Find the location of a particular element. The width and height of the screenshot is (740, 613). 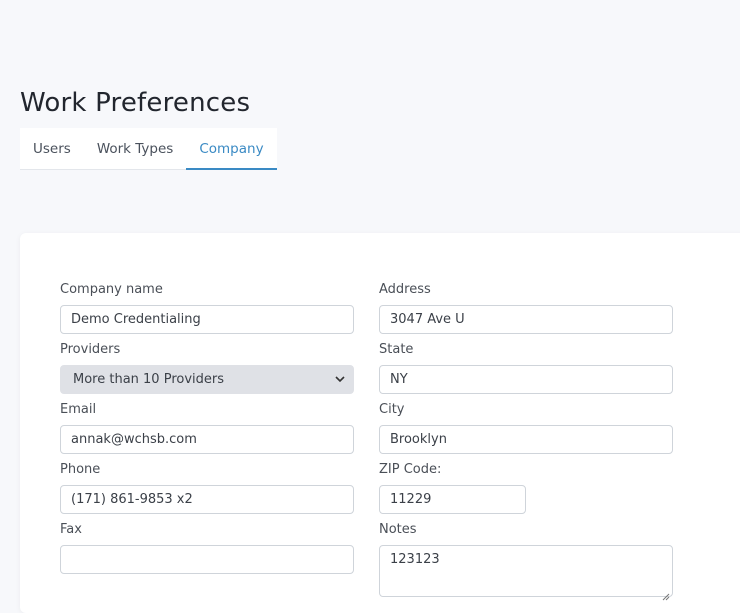

company-name-label: Company name is located at coordinates (111, 289).